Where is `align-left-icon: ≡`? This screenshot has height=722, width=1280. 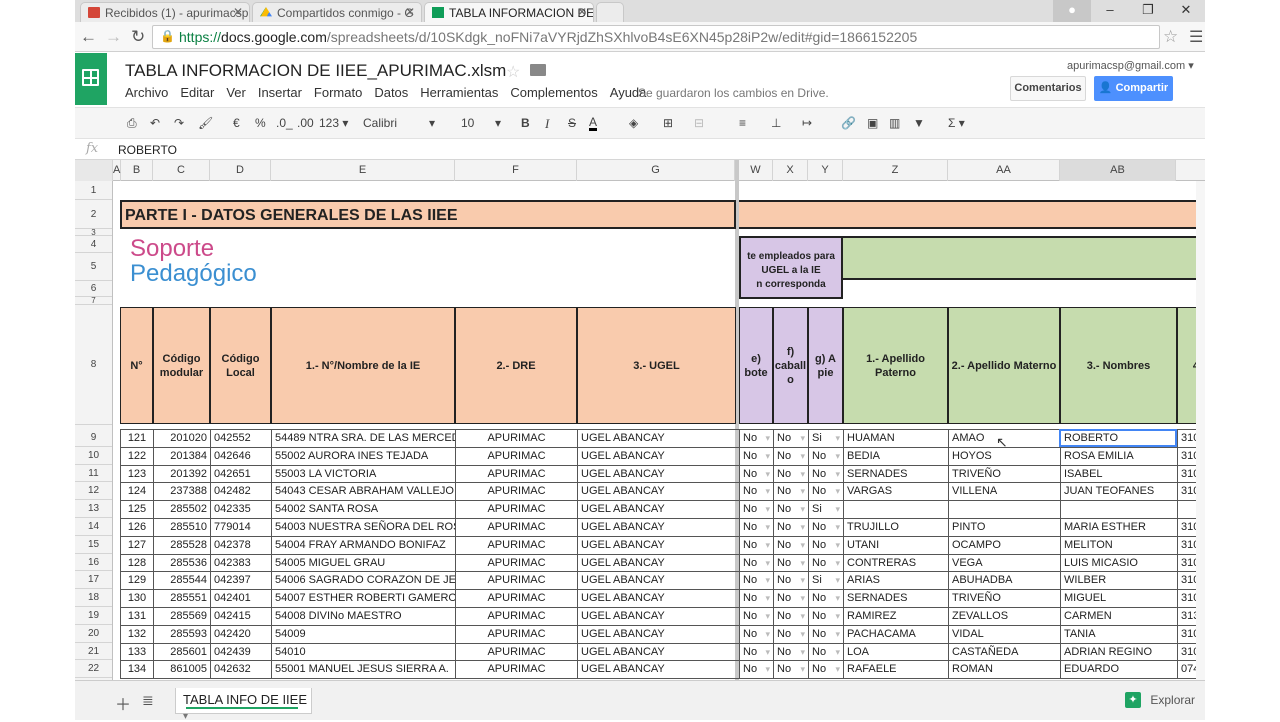
align-left-icon: ≡ is located at coordinates (742, 123).